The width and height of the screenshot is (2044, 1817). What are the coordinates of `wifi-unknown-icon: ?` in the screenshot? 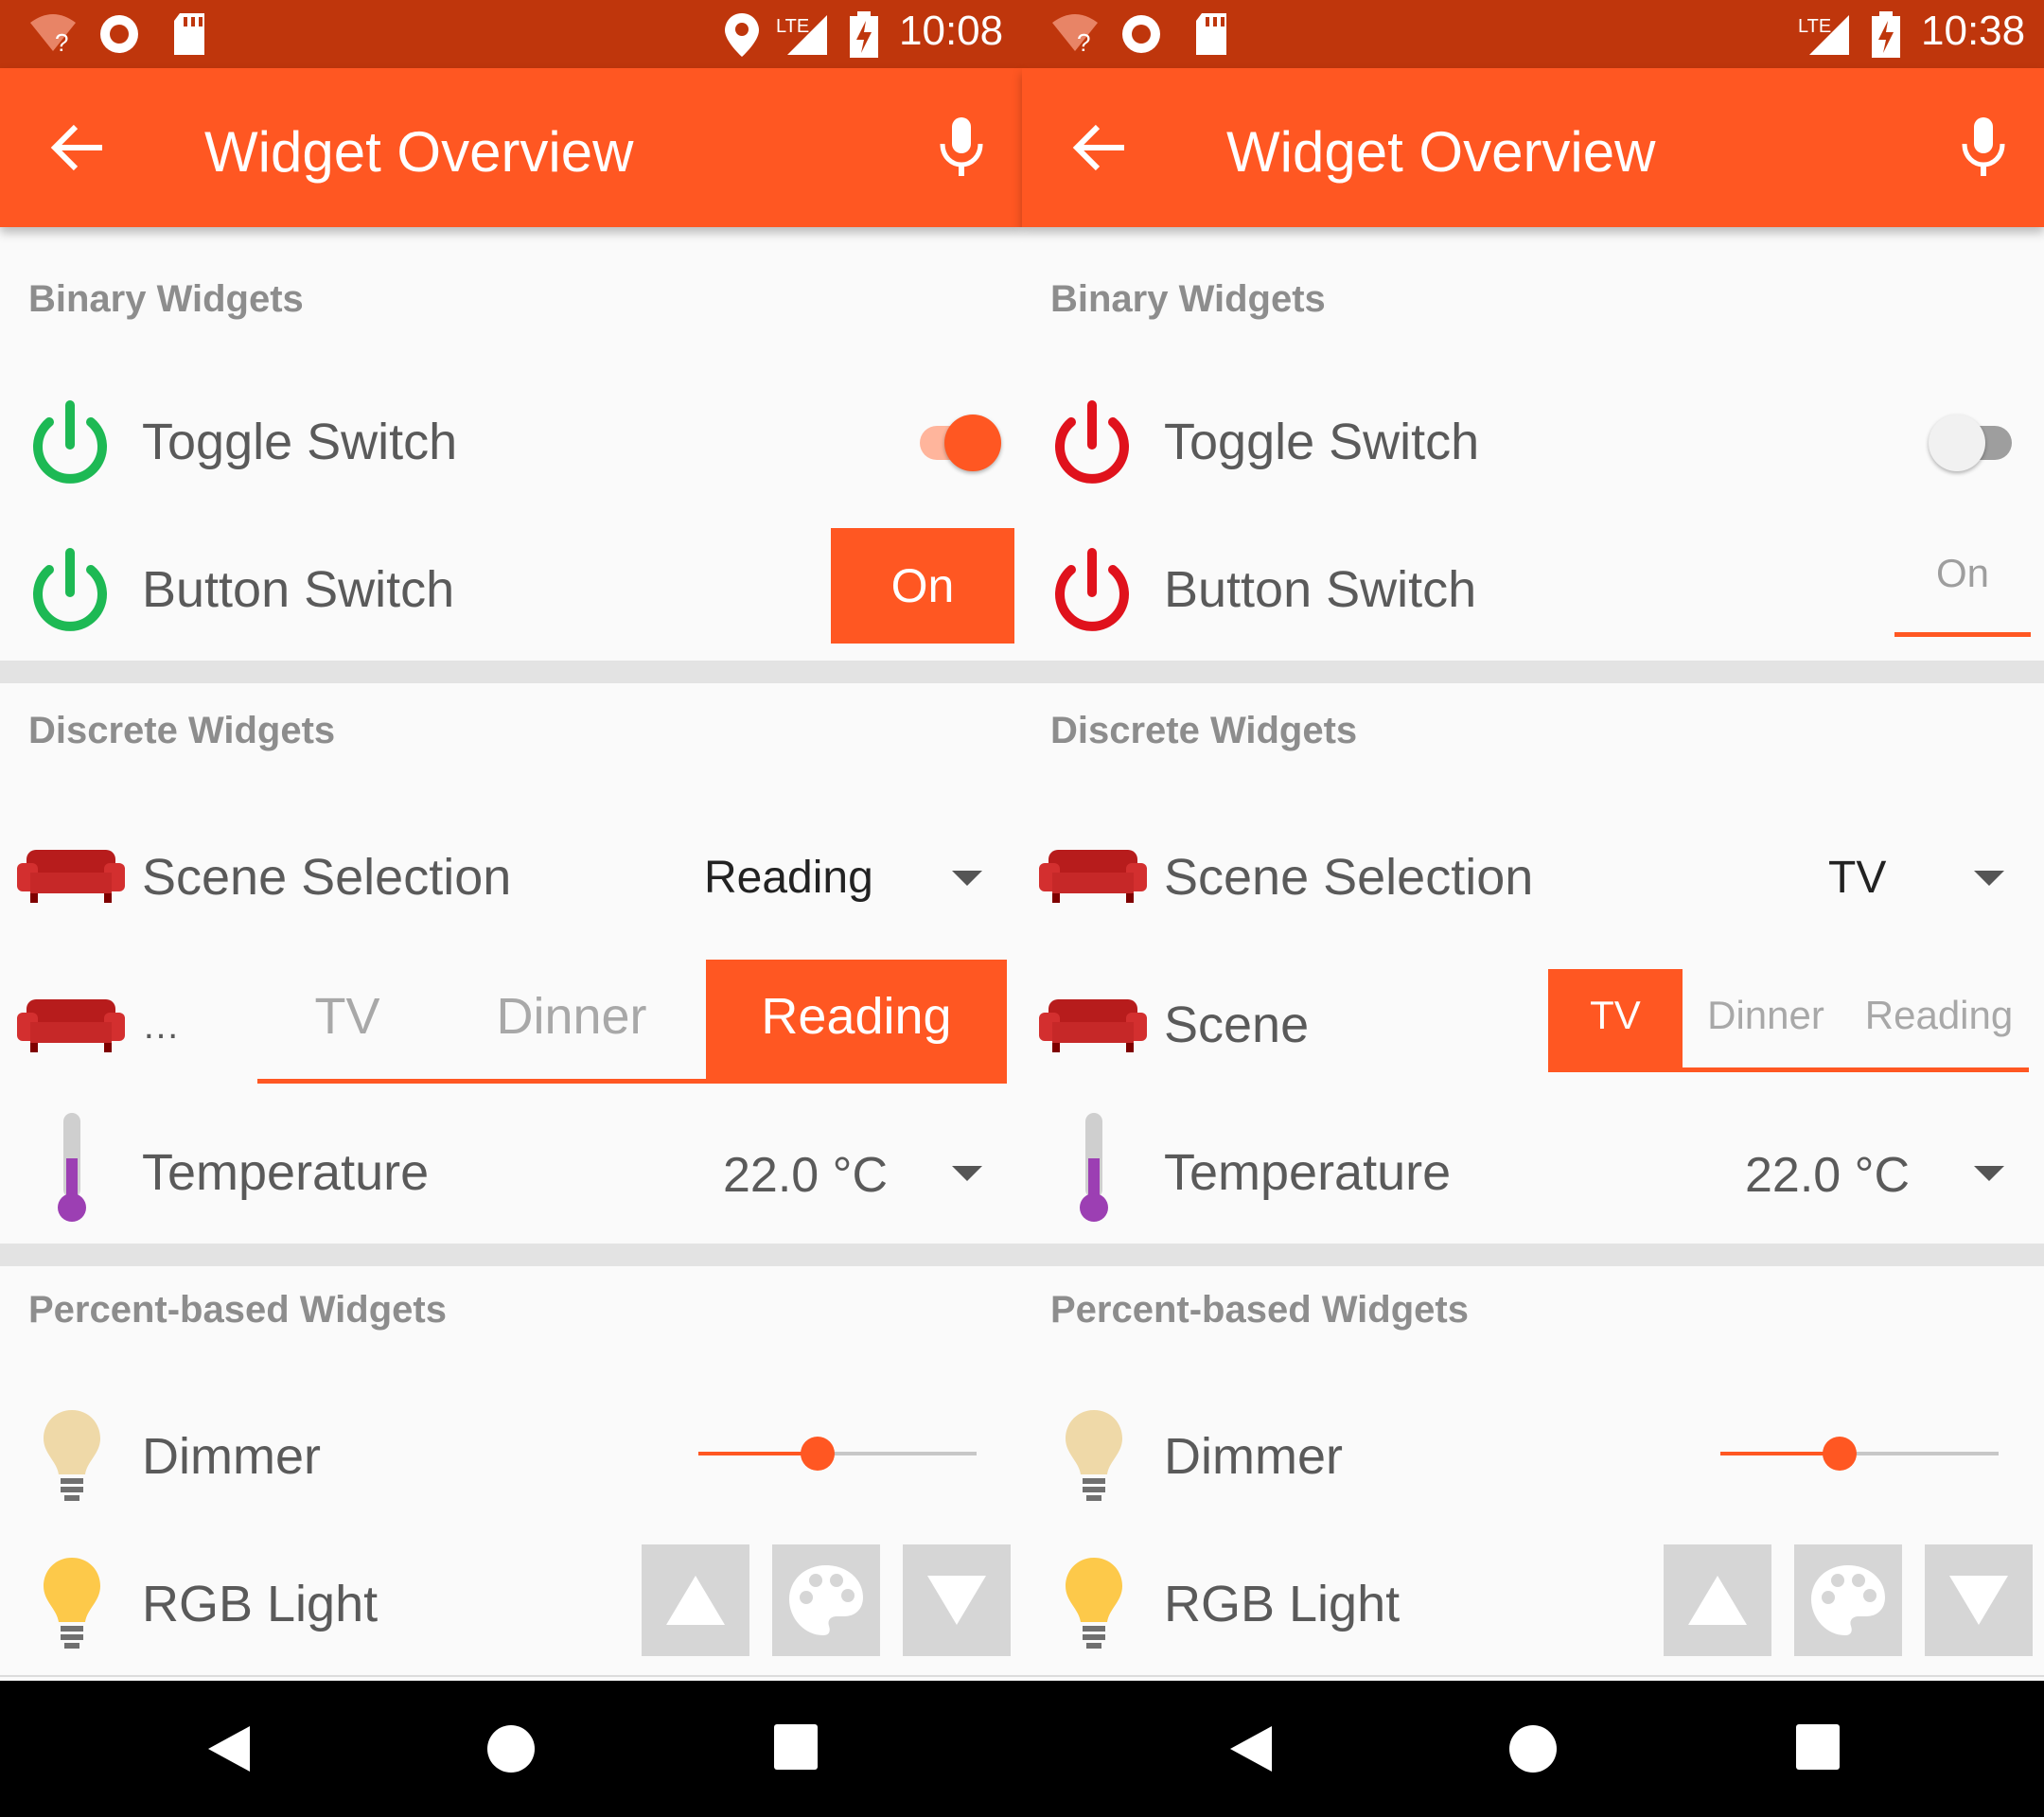 It's located at (53, 35).